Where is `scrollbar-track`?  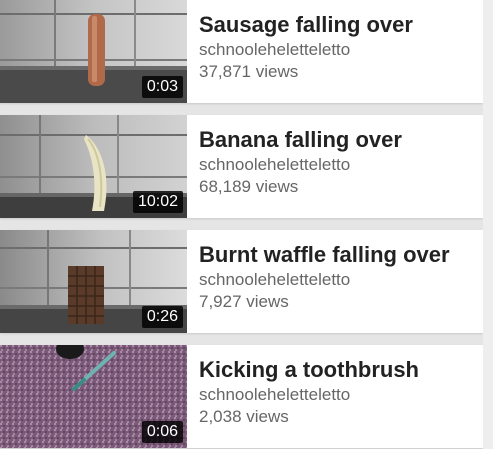
scrollbar-track is located at coordinates (488, 224).